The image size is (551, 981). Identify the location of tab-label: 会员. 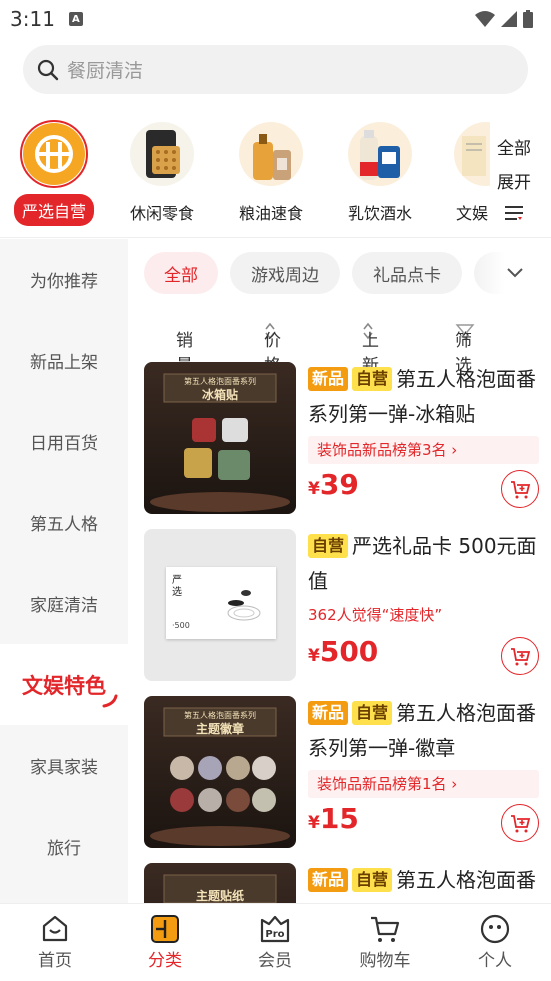
(275, 961).